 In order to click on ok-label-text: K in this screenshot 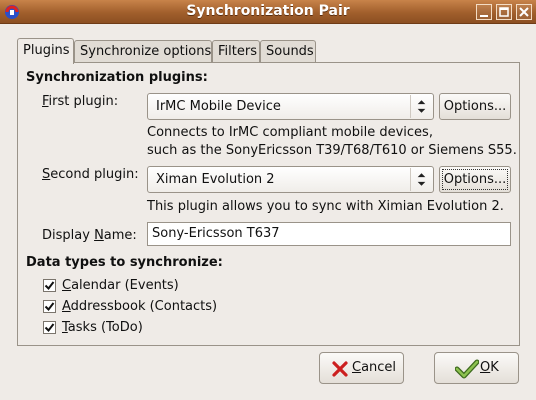, I will do `click(494, 367)`.